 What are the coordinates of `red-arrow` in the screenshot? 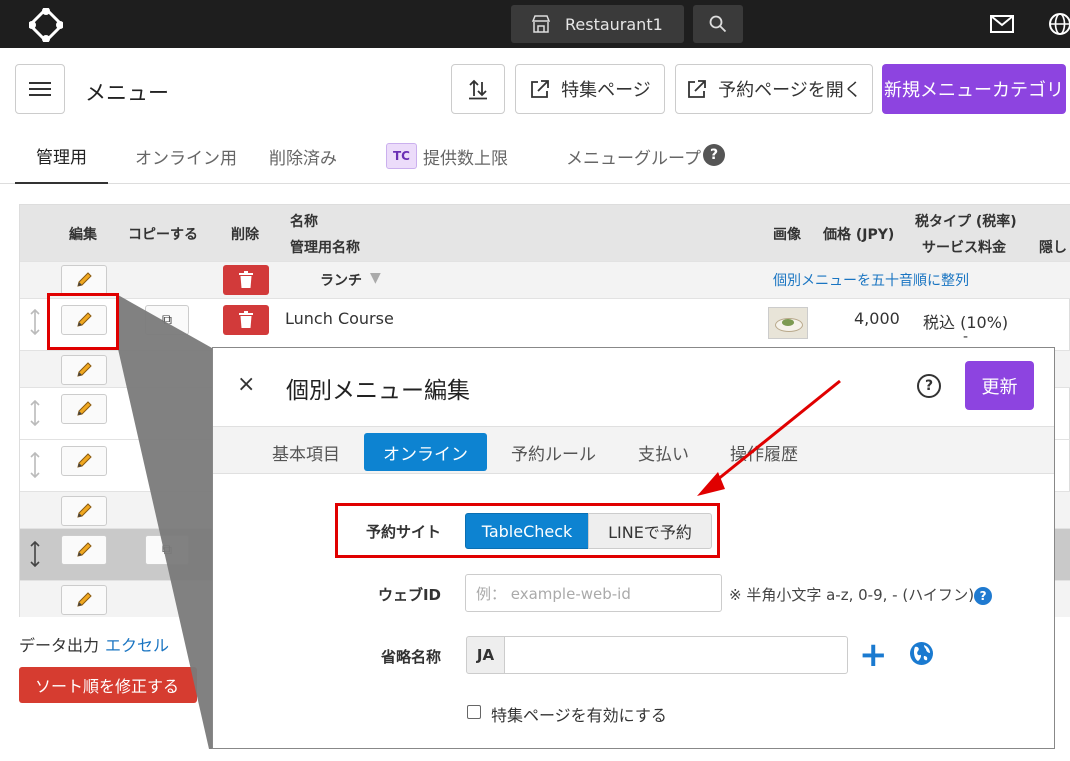 It's located at (769, 437).